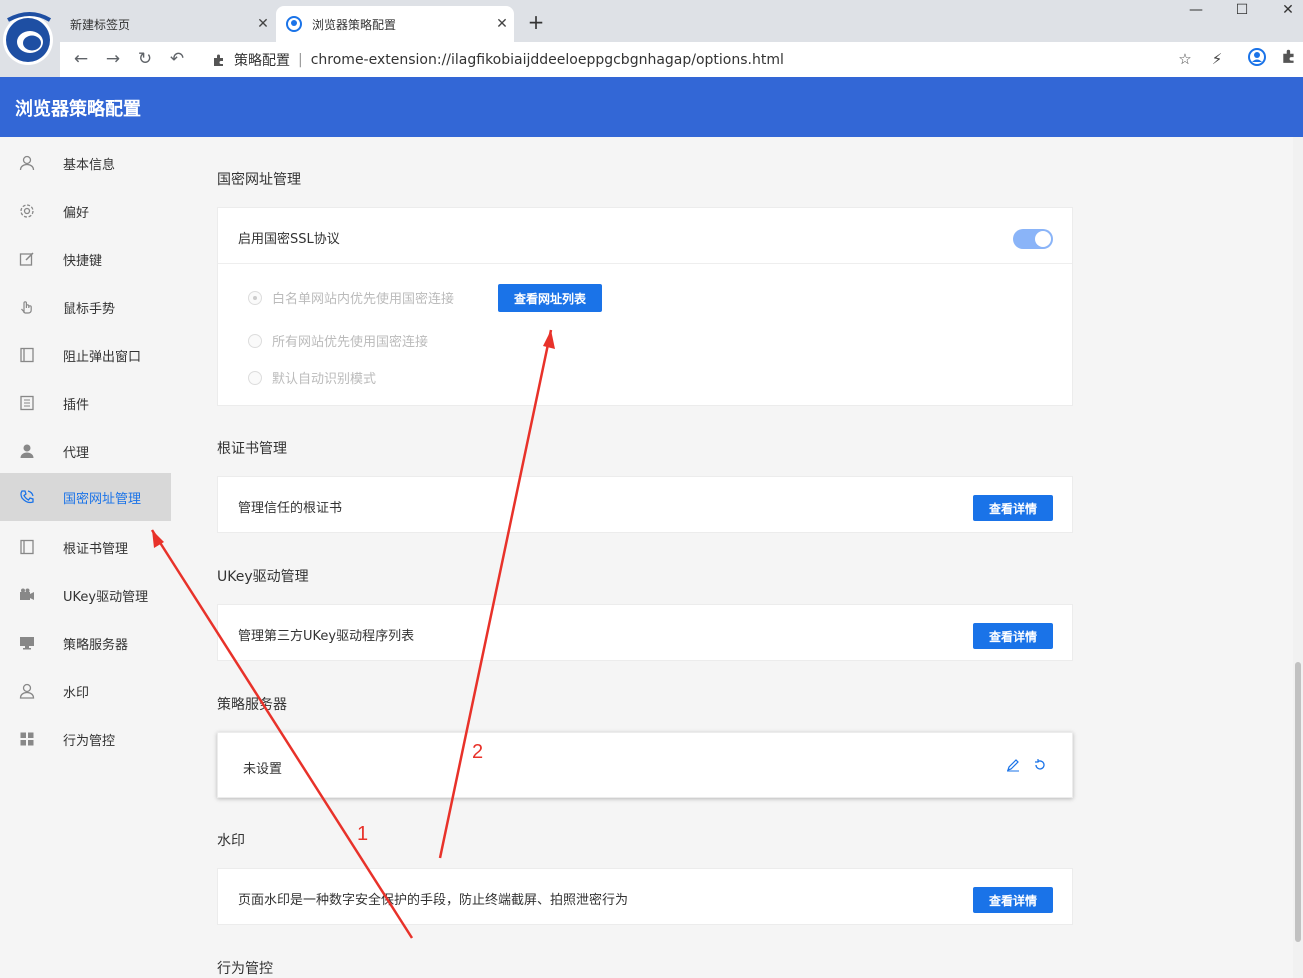 The image size is (1303, 978). Describe the element at coordinates (102, 499) in the screenshot. I see `sidebar-item-label: 国密网址管理` at that location.